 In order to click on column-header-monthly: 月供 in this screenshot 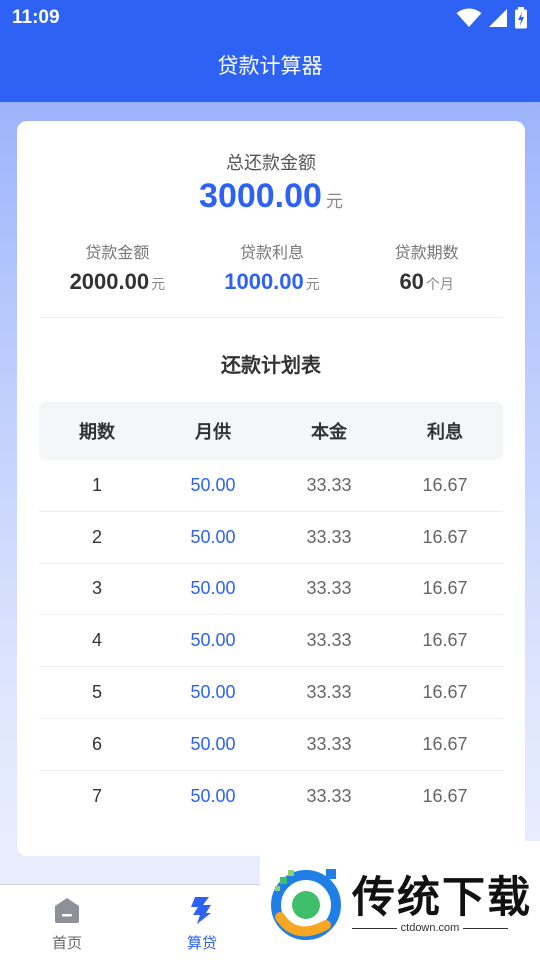, I will do `click(213, 432)`.